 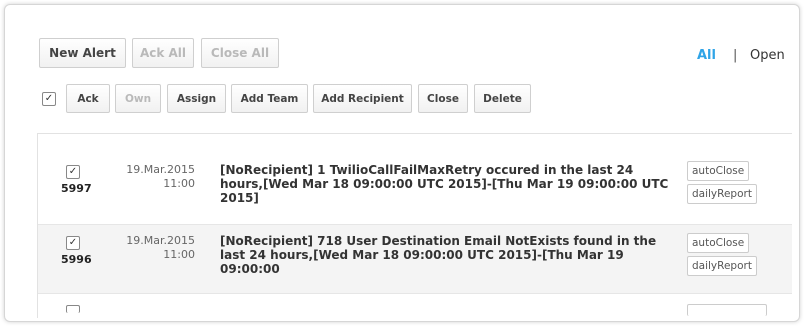 I want to click on alert-id: 5997, so click(x=76, y=188).